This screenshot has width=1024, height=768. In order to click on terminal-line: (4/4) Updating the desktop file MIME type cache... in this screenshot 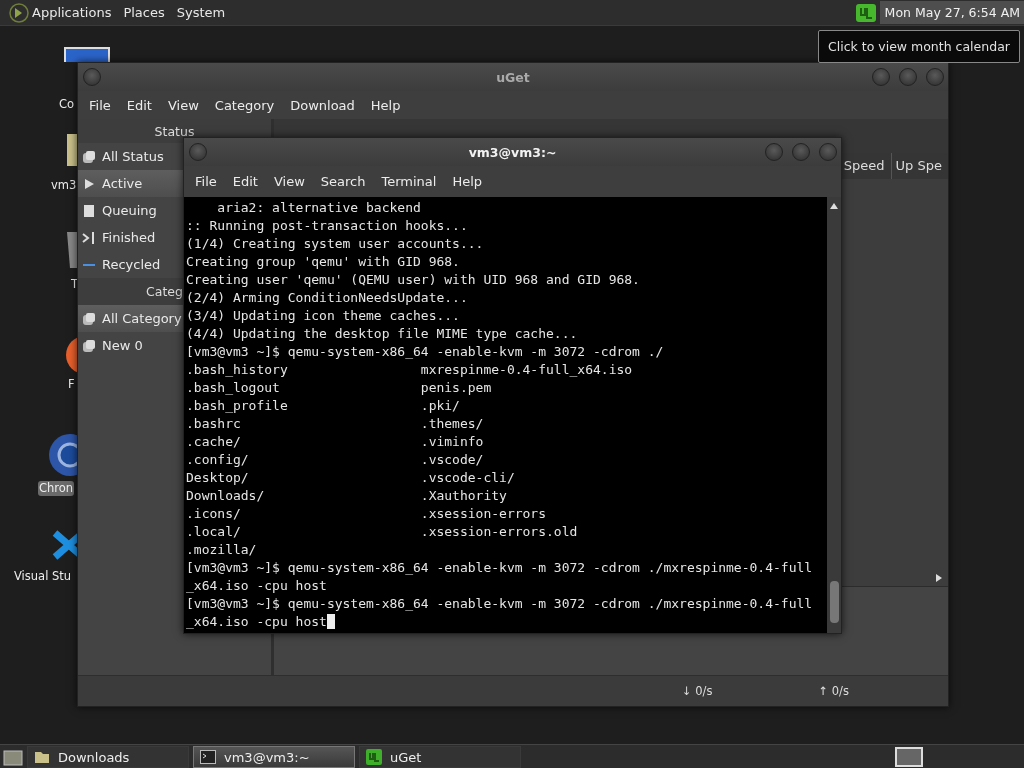, I will do `click(382, 334)`.